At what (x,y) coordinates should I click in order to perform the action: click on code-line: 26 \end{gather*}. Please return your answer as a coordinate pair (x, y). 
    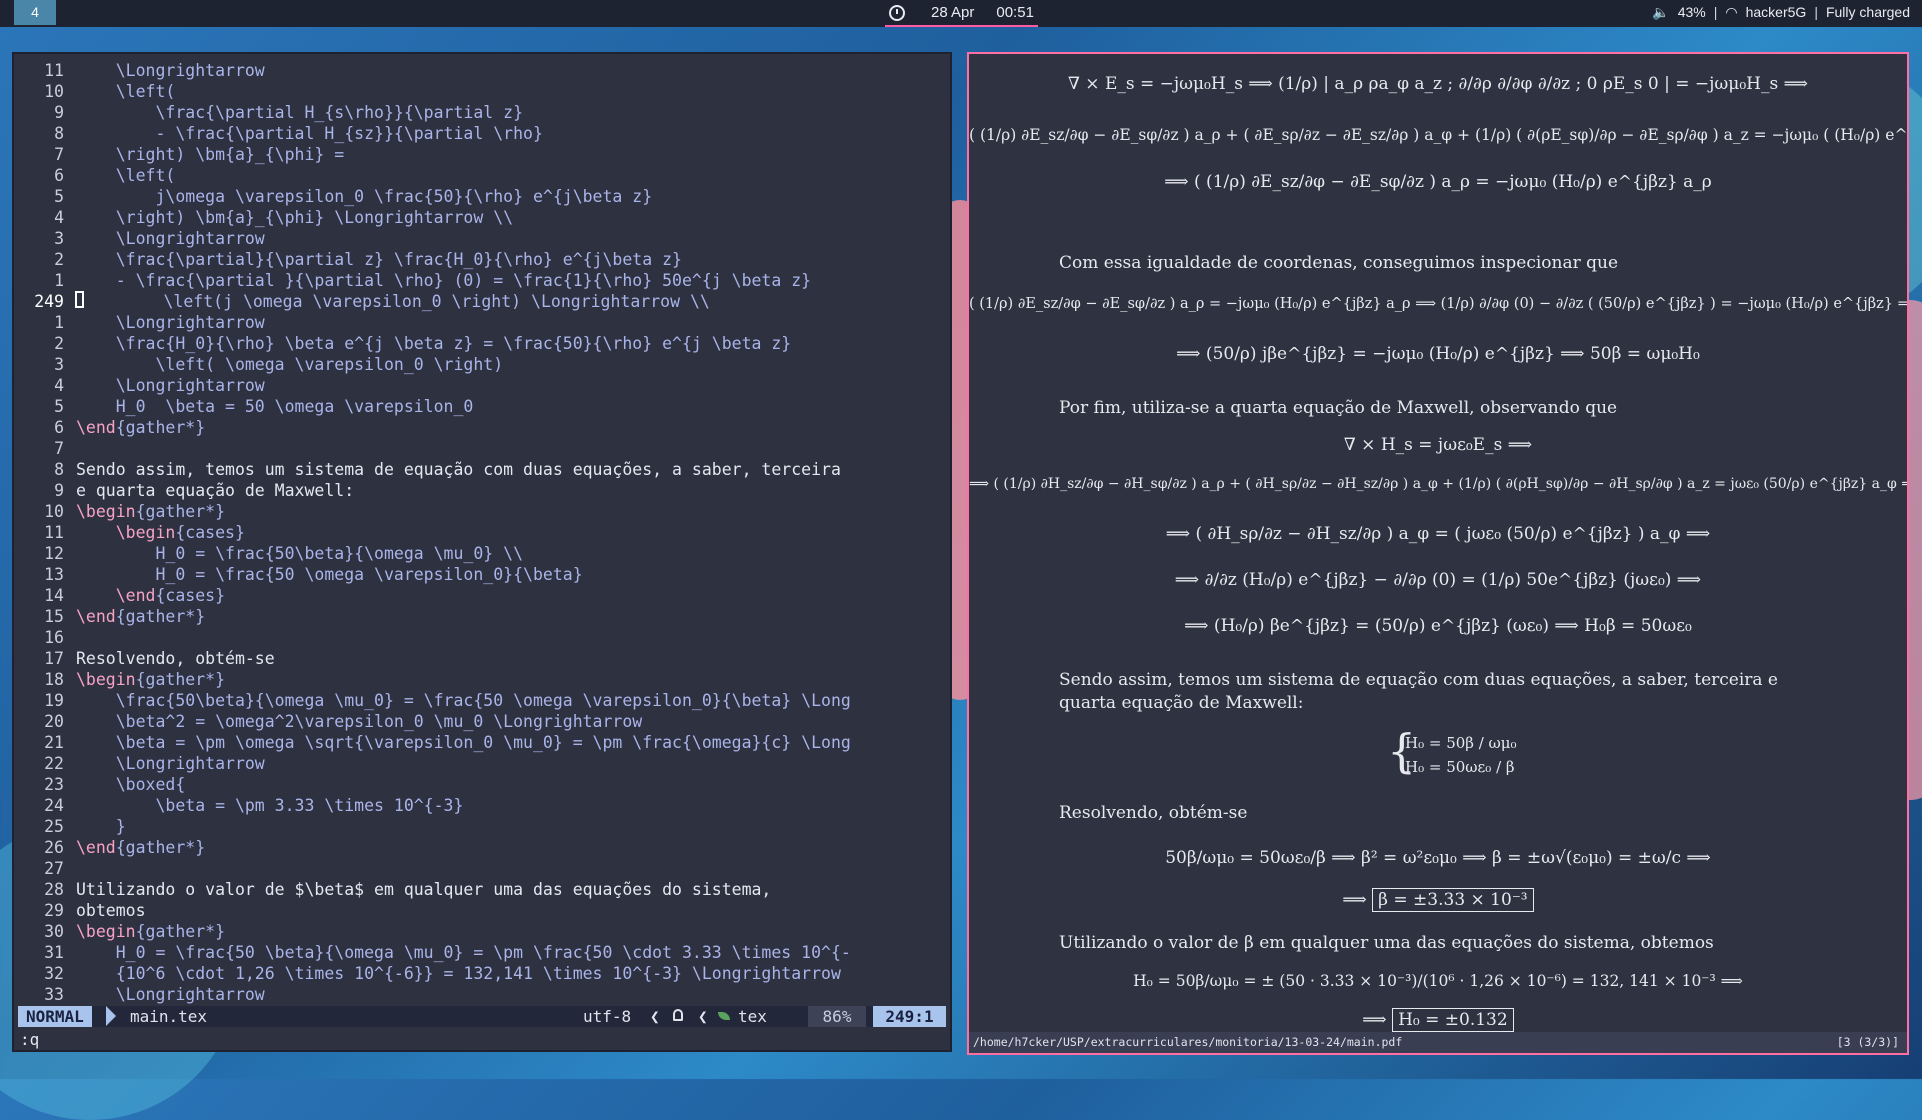
    Looking at the image, I should click on (482, 847).